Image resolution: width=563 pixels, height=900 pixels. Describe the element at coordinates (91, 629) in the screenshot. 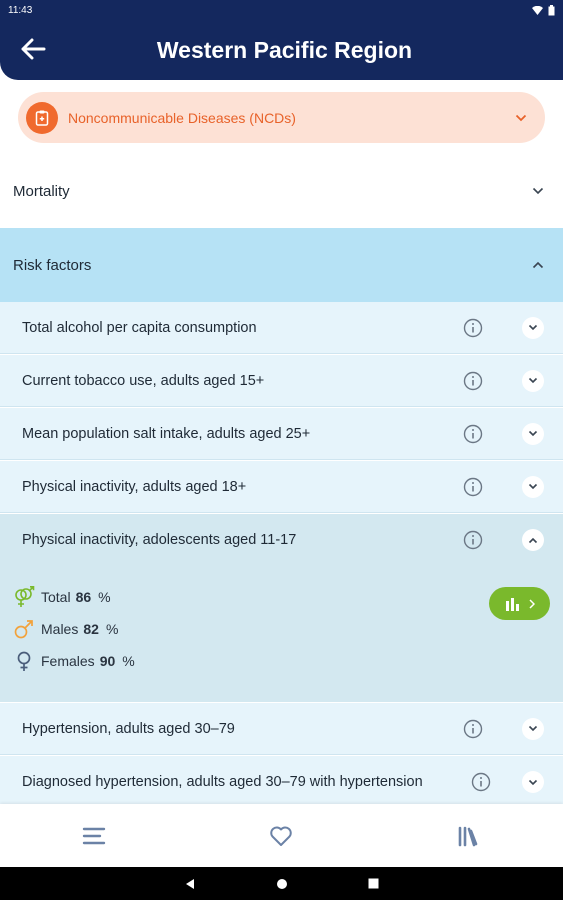

I see `stat-males-value: 82` at that location.